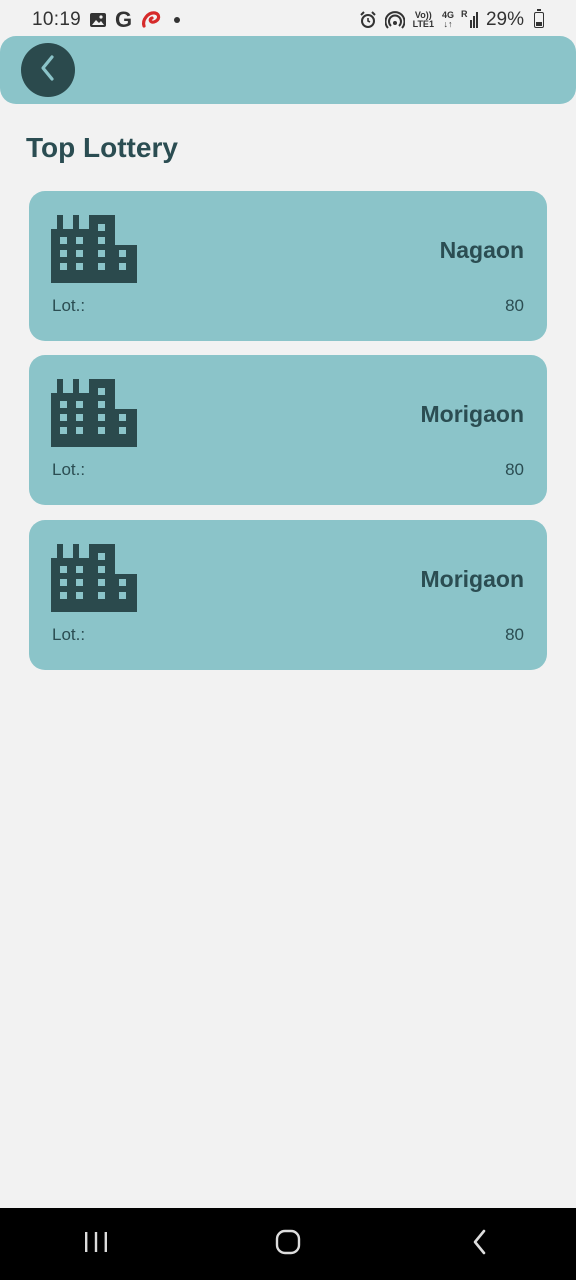 The height and width of the screenshot is (1280, 576). I want to click on chevron-left-icon, so click(48, 70).